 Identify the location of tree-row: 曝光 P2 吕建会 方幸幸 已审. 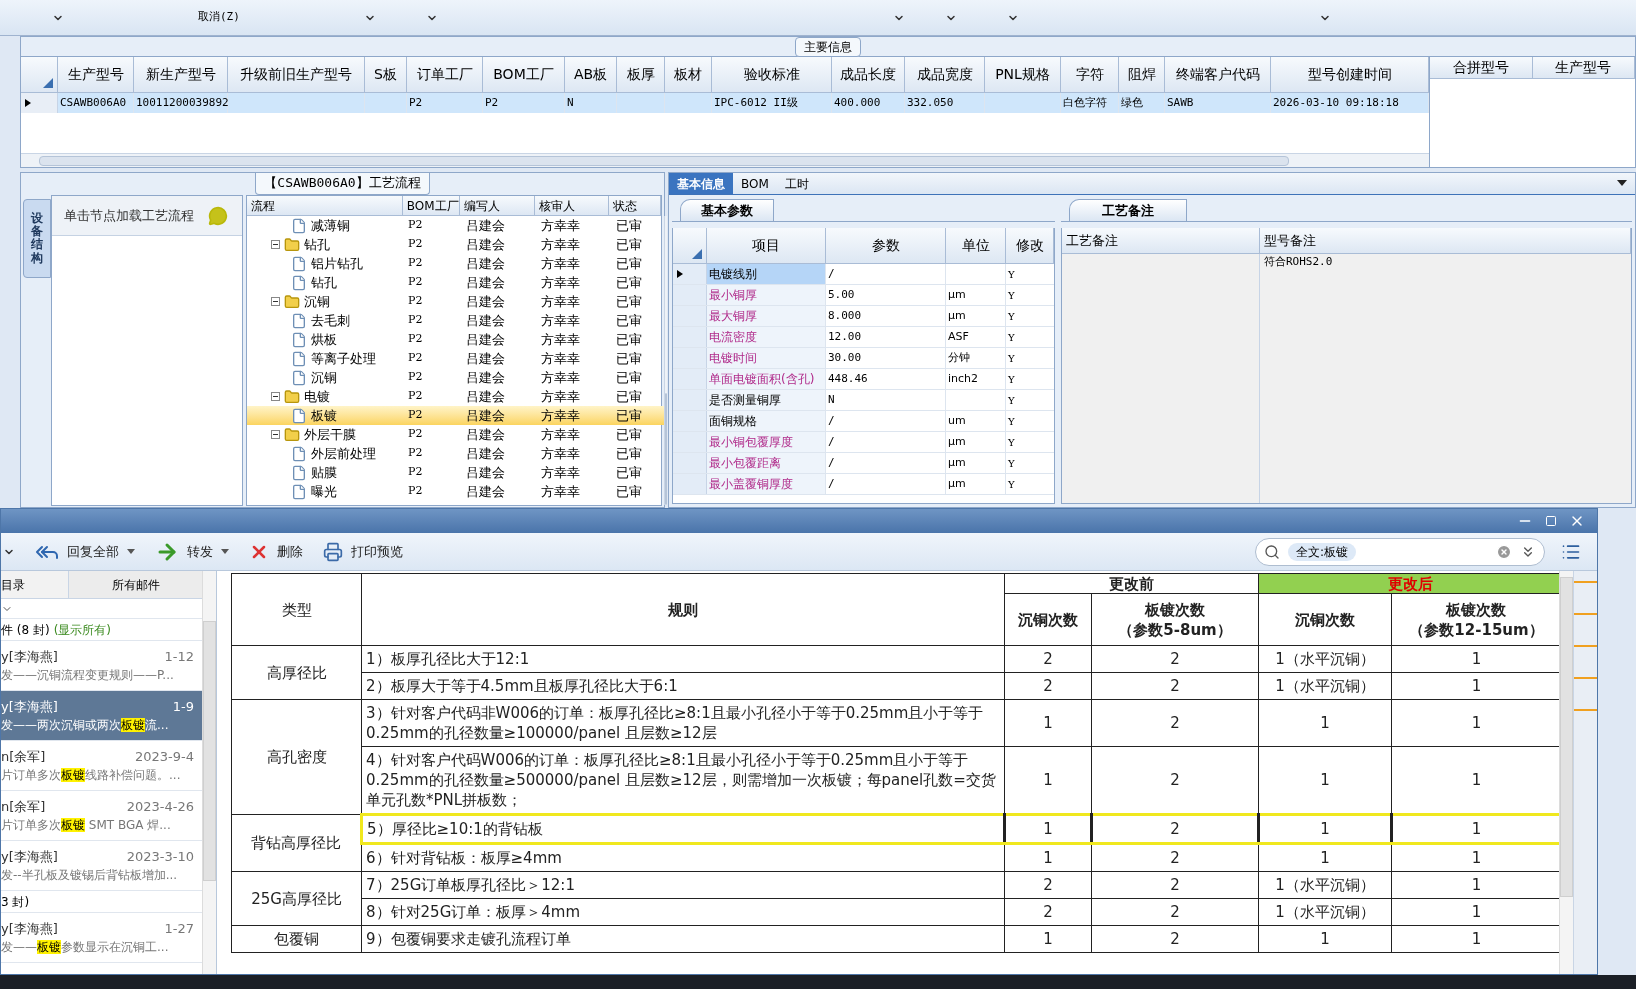
(455, 491).